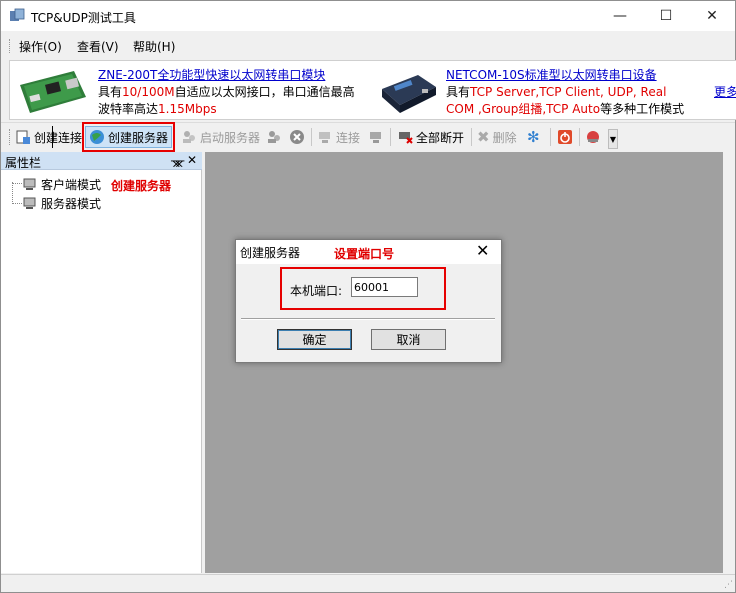 The height and width of the screenshot is (593, 736). Describe the element at coordinates (712, 16) in the screenshot. I see `close-button: ✕` at that location.